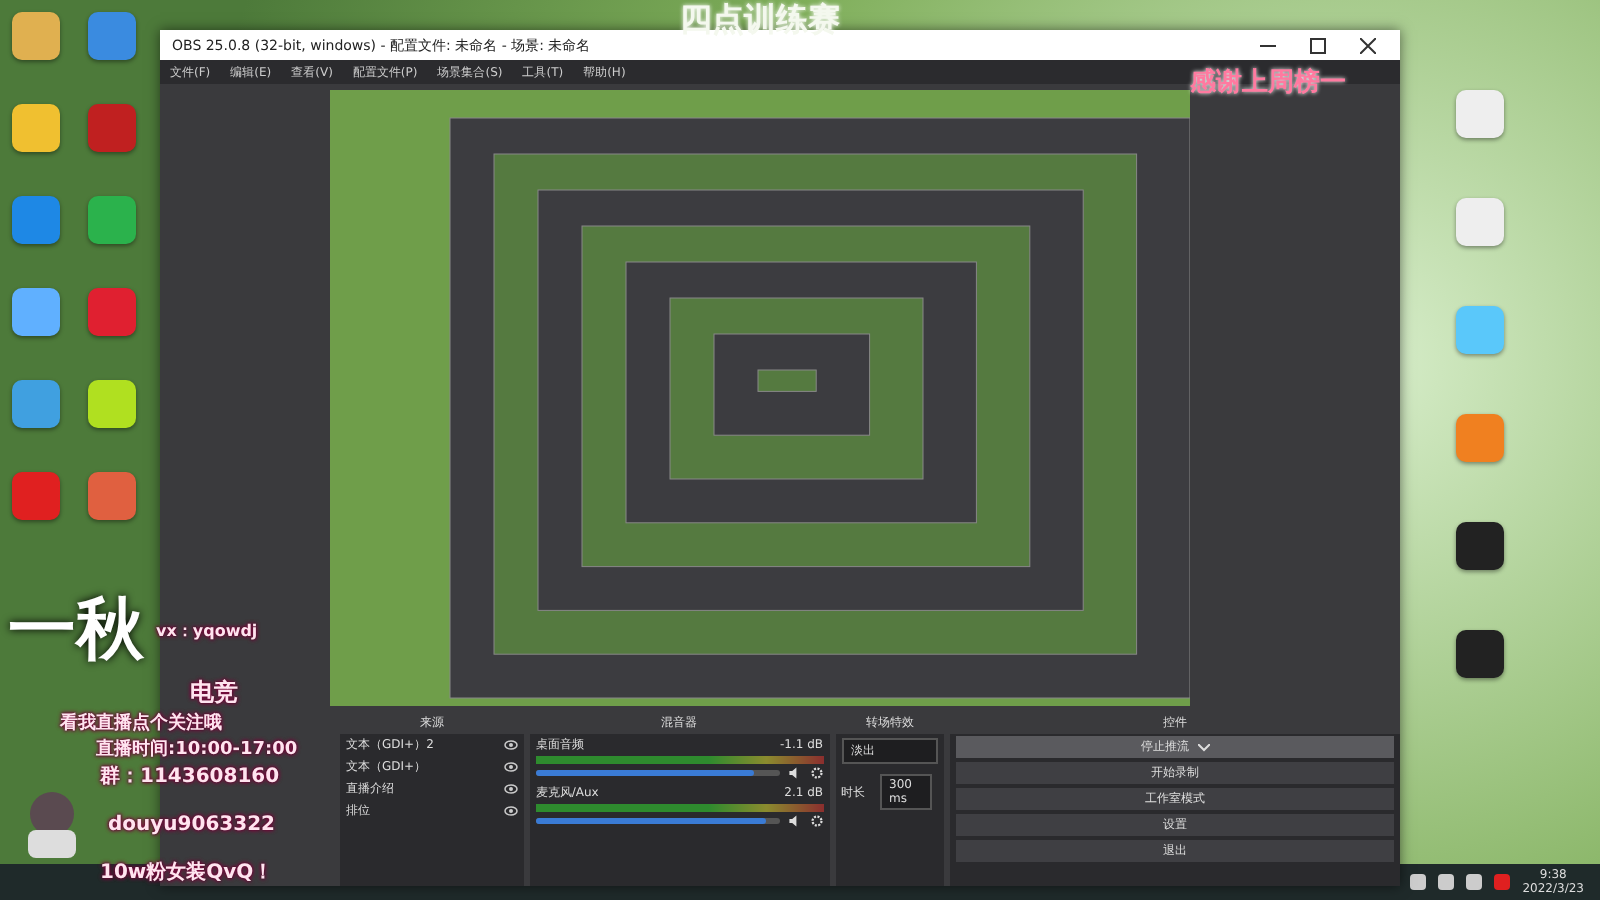 The width and height of the screenshot is (1600, 900). I want to click on caret-icon, so click(1203, 747).